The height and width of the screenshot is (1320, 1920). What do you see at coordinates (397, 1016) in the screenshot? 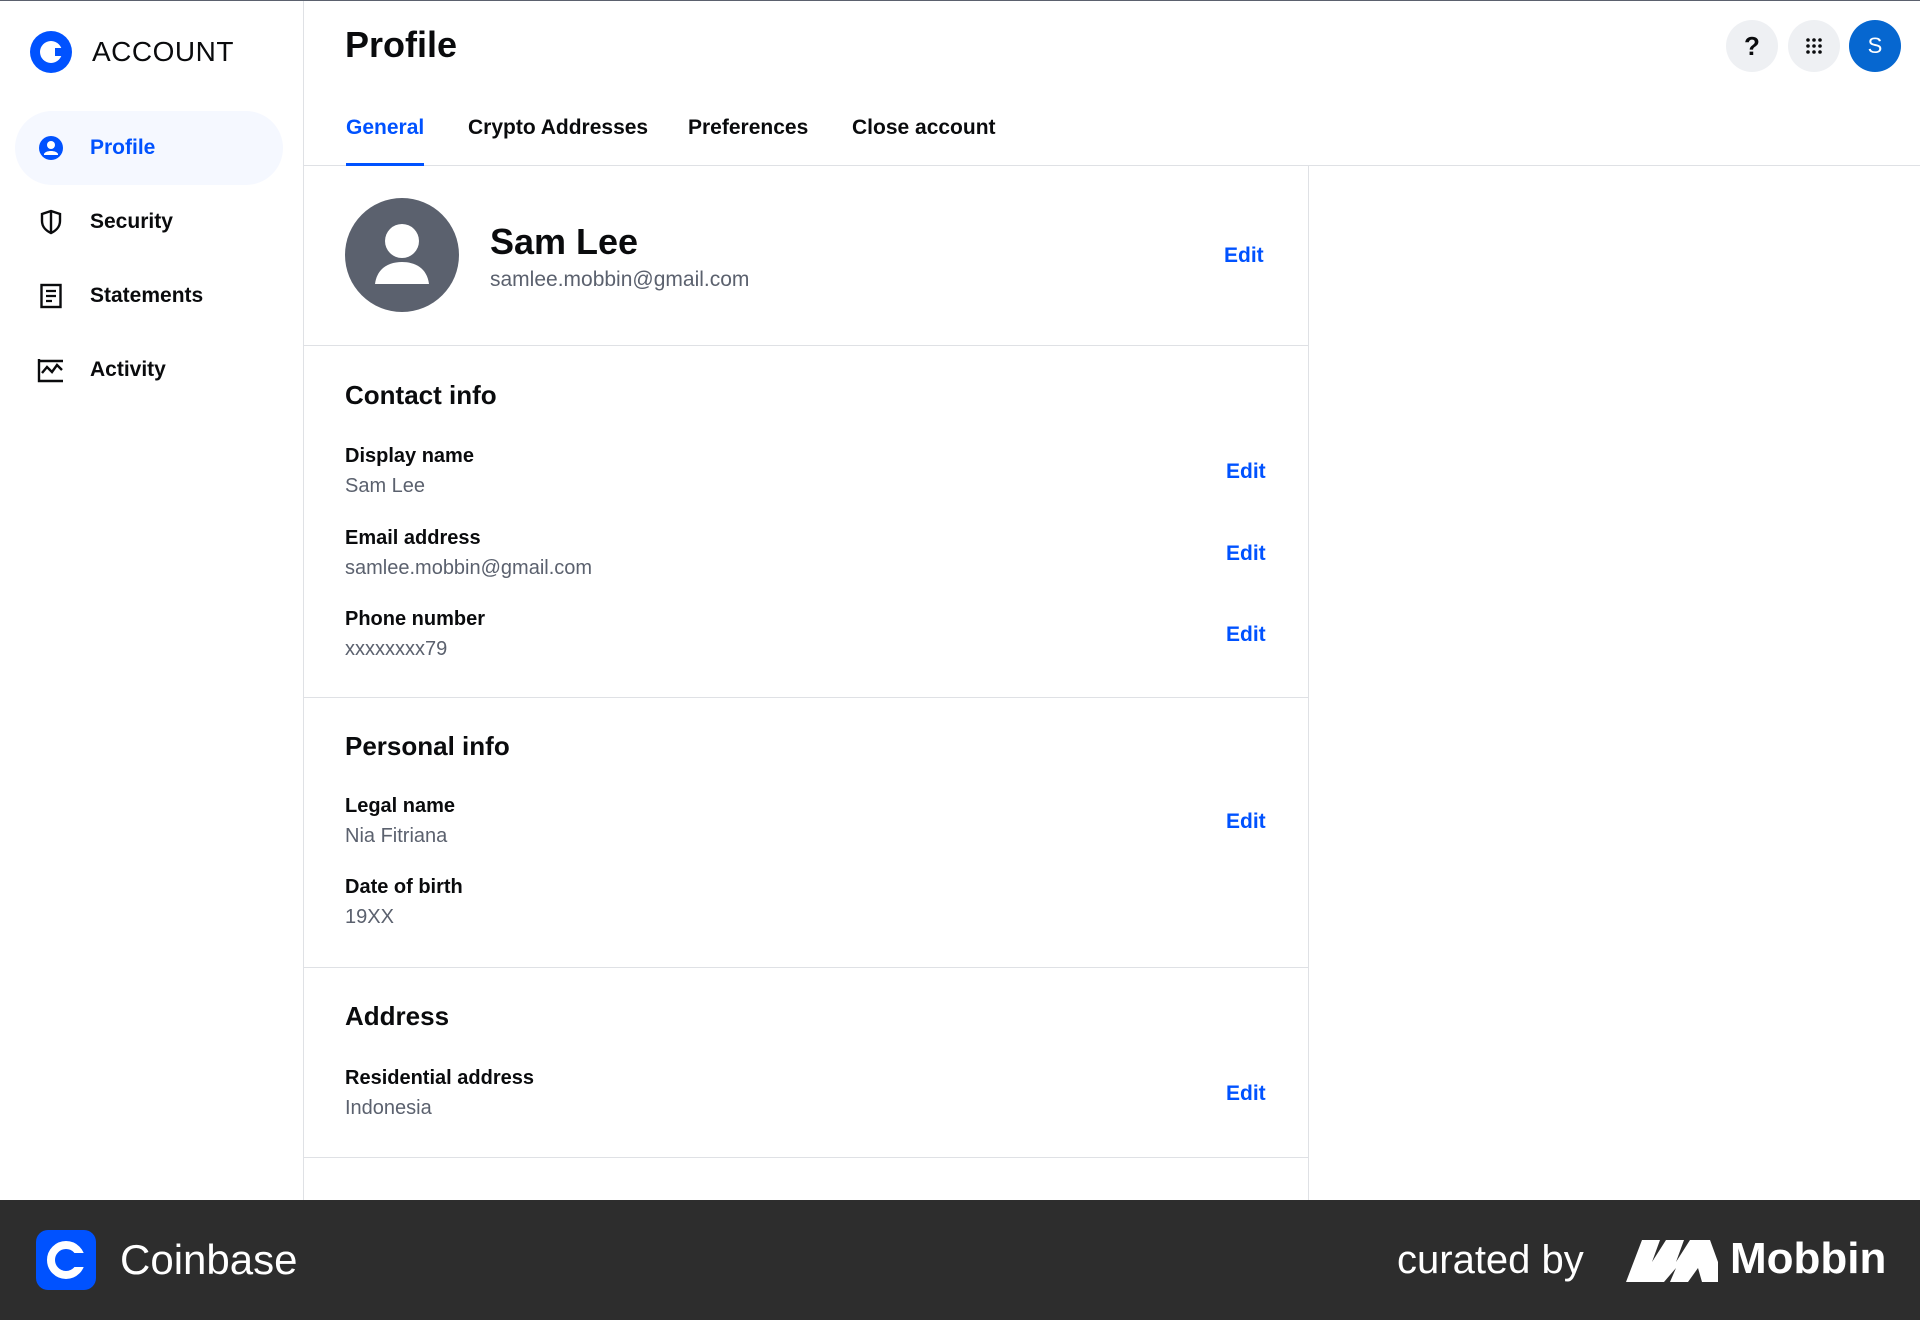
I see `section-title: Address` at bounding box center [397, 1016].